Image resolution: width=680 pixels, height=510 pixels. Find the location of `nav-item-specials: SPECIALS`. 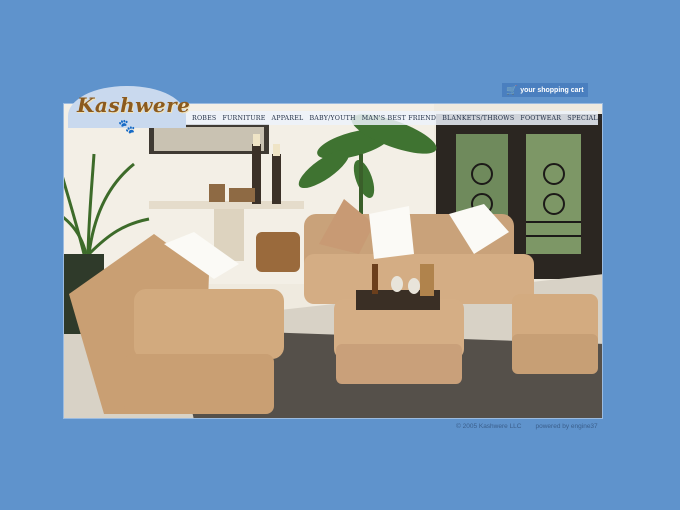

nav-item-specials: SPECIALS is located at coordinates (584, 118).